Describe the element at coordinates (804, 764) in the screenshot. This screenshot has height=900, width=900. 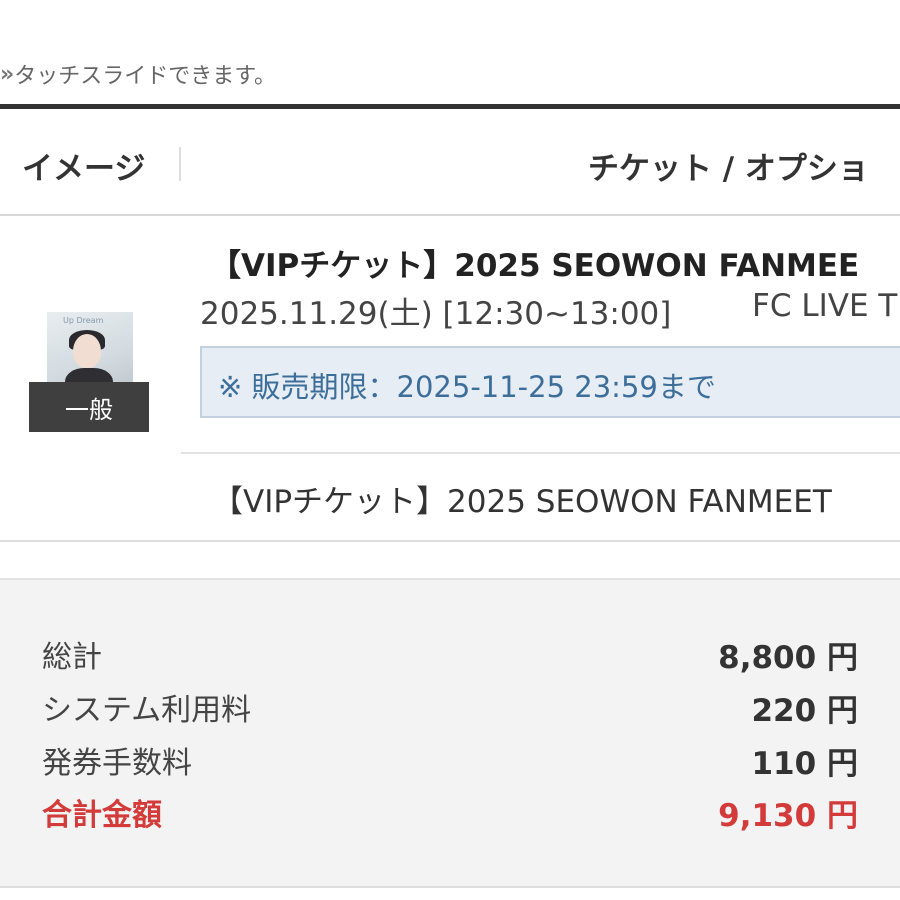
I see `issuing-fee-value: 110 円` at that location.